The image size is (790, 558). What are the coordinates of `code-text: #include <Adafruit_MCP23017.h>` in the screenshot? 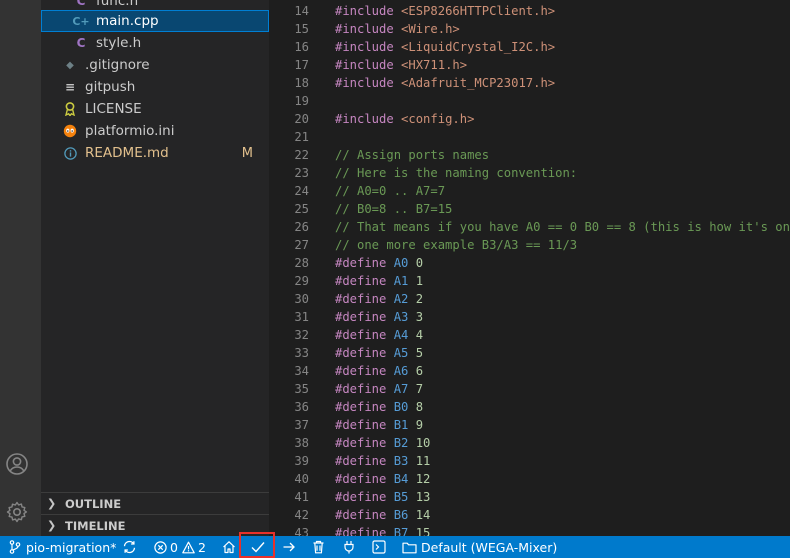 It's located at (445, 83).